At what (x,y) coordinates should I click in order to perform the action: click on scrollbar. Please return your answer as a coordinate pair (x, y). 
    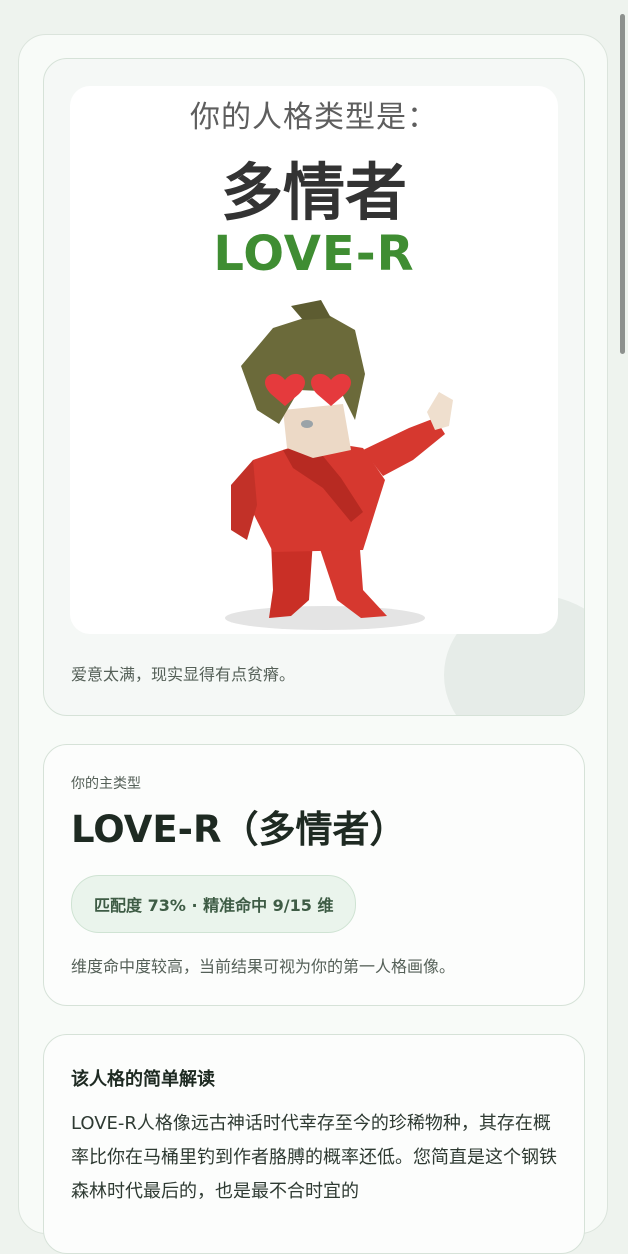
    Looking at the image, I should click on (622, 184).